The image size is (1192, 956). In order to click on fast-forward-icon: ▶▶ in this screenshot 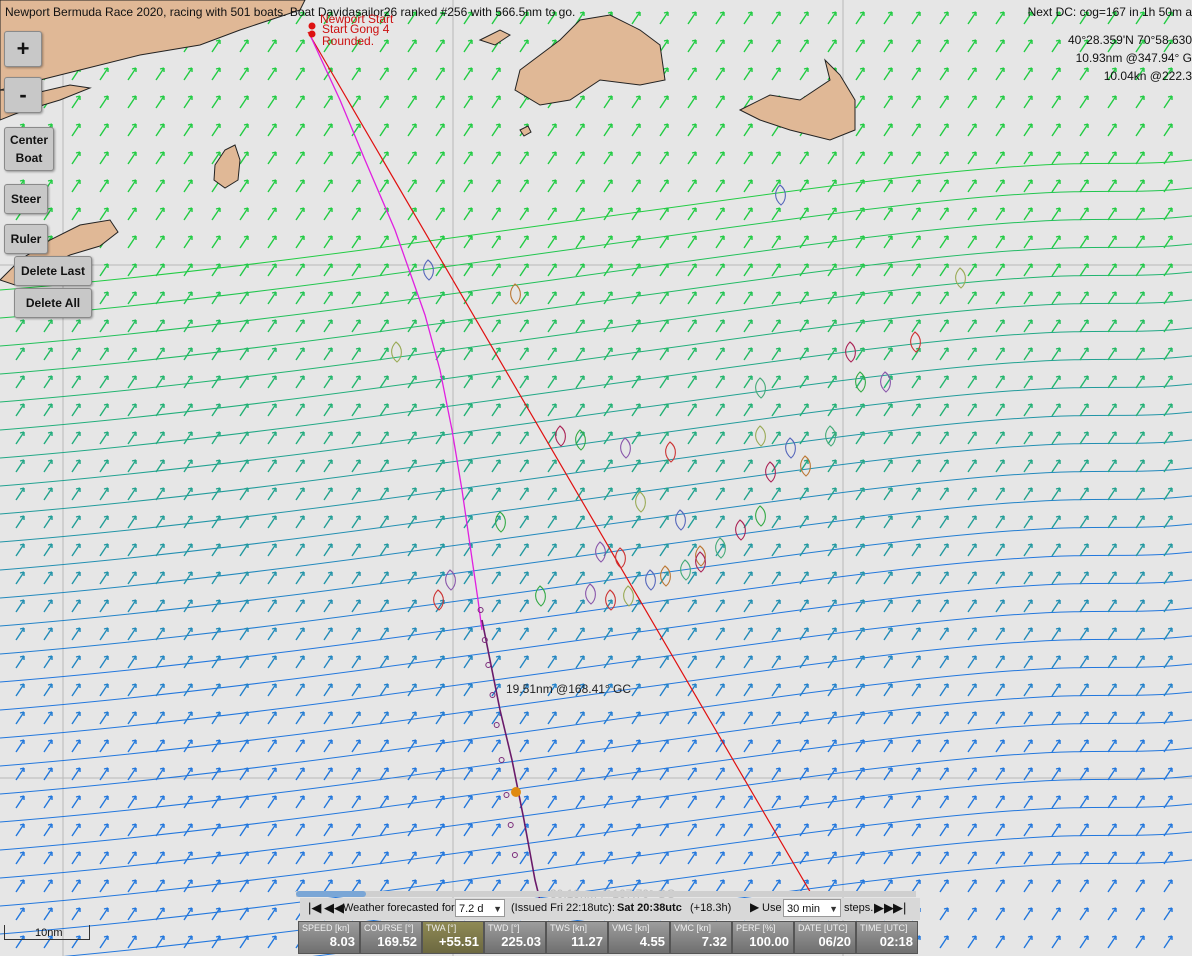, I will do `click(884, 908)`.